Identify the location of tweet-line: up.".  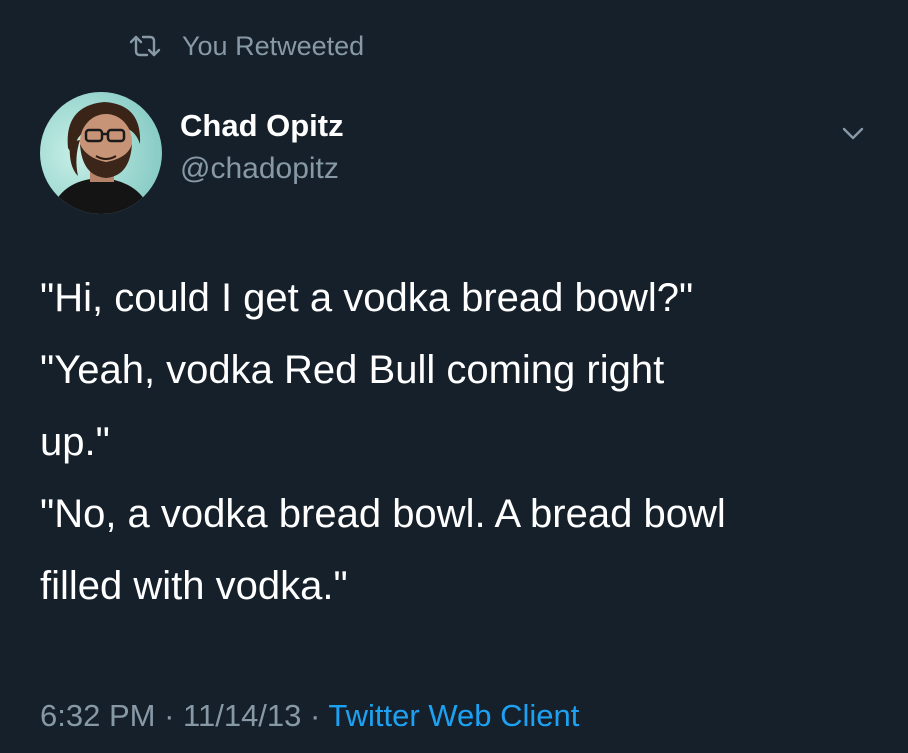
(75, 442).